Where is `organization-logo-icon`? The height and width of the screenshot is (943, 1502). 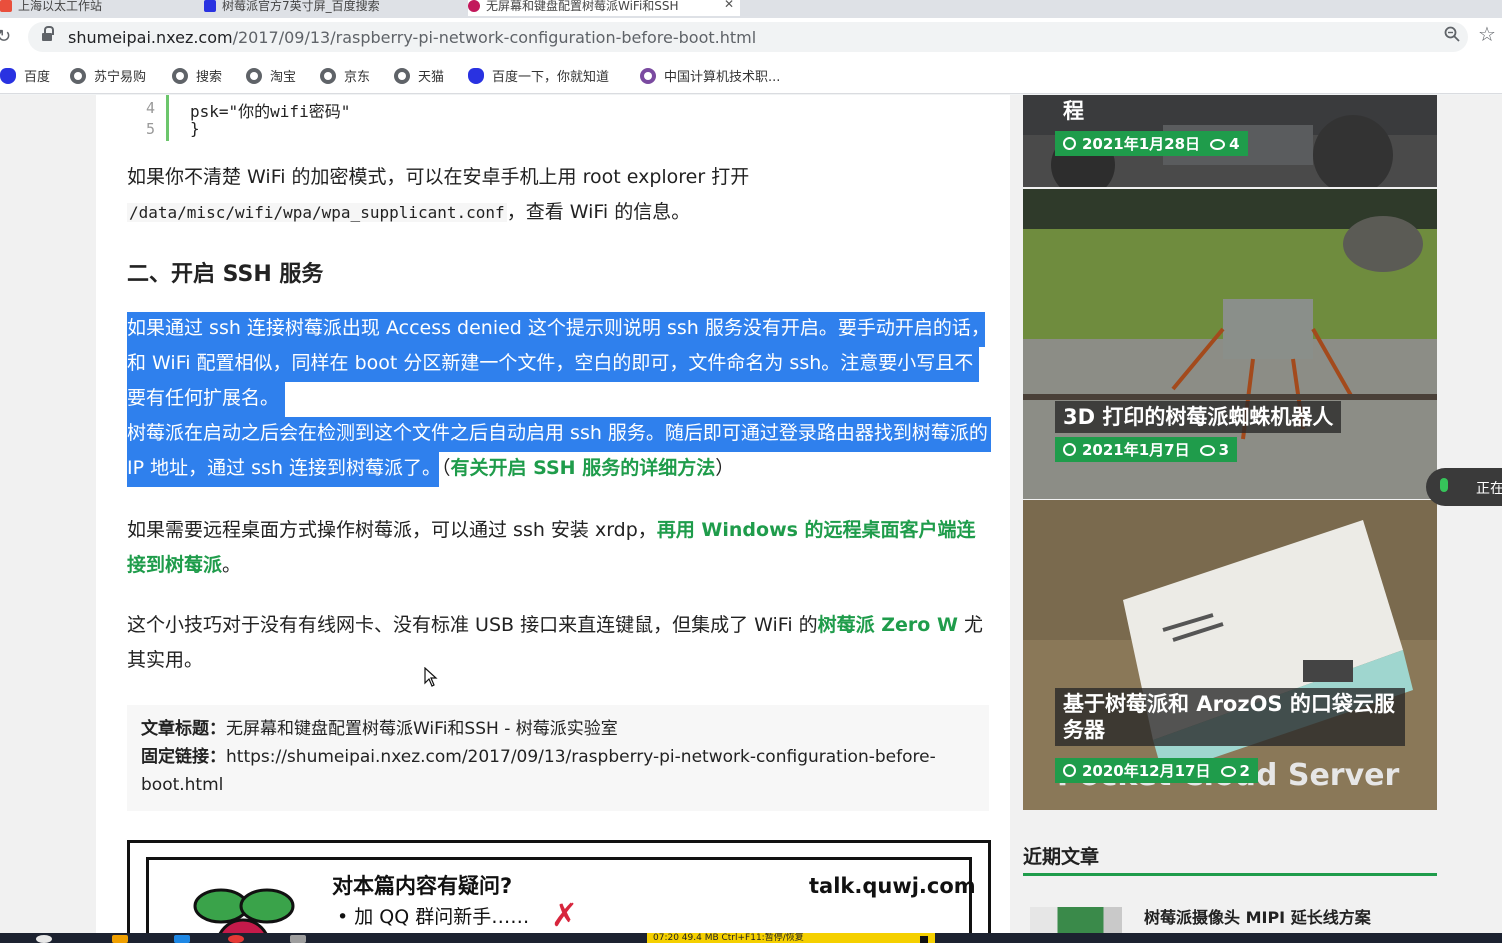 organization-logo-icon is located at coordinates (648, 76).